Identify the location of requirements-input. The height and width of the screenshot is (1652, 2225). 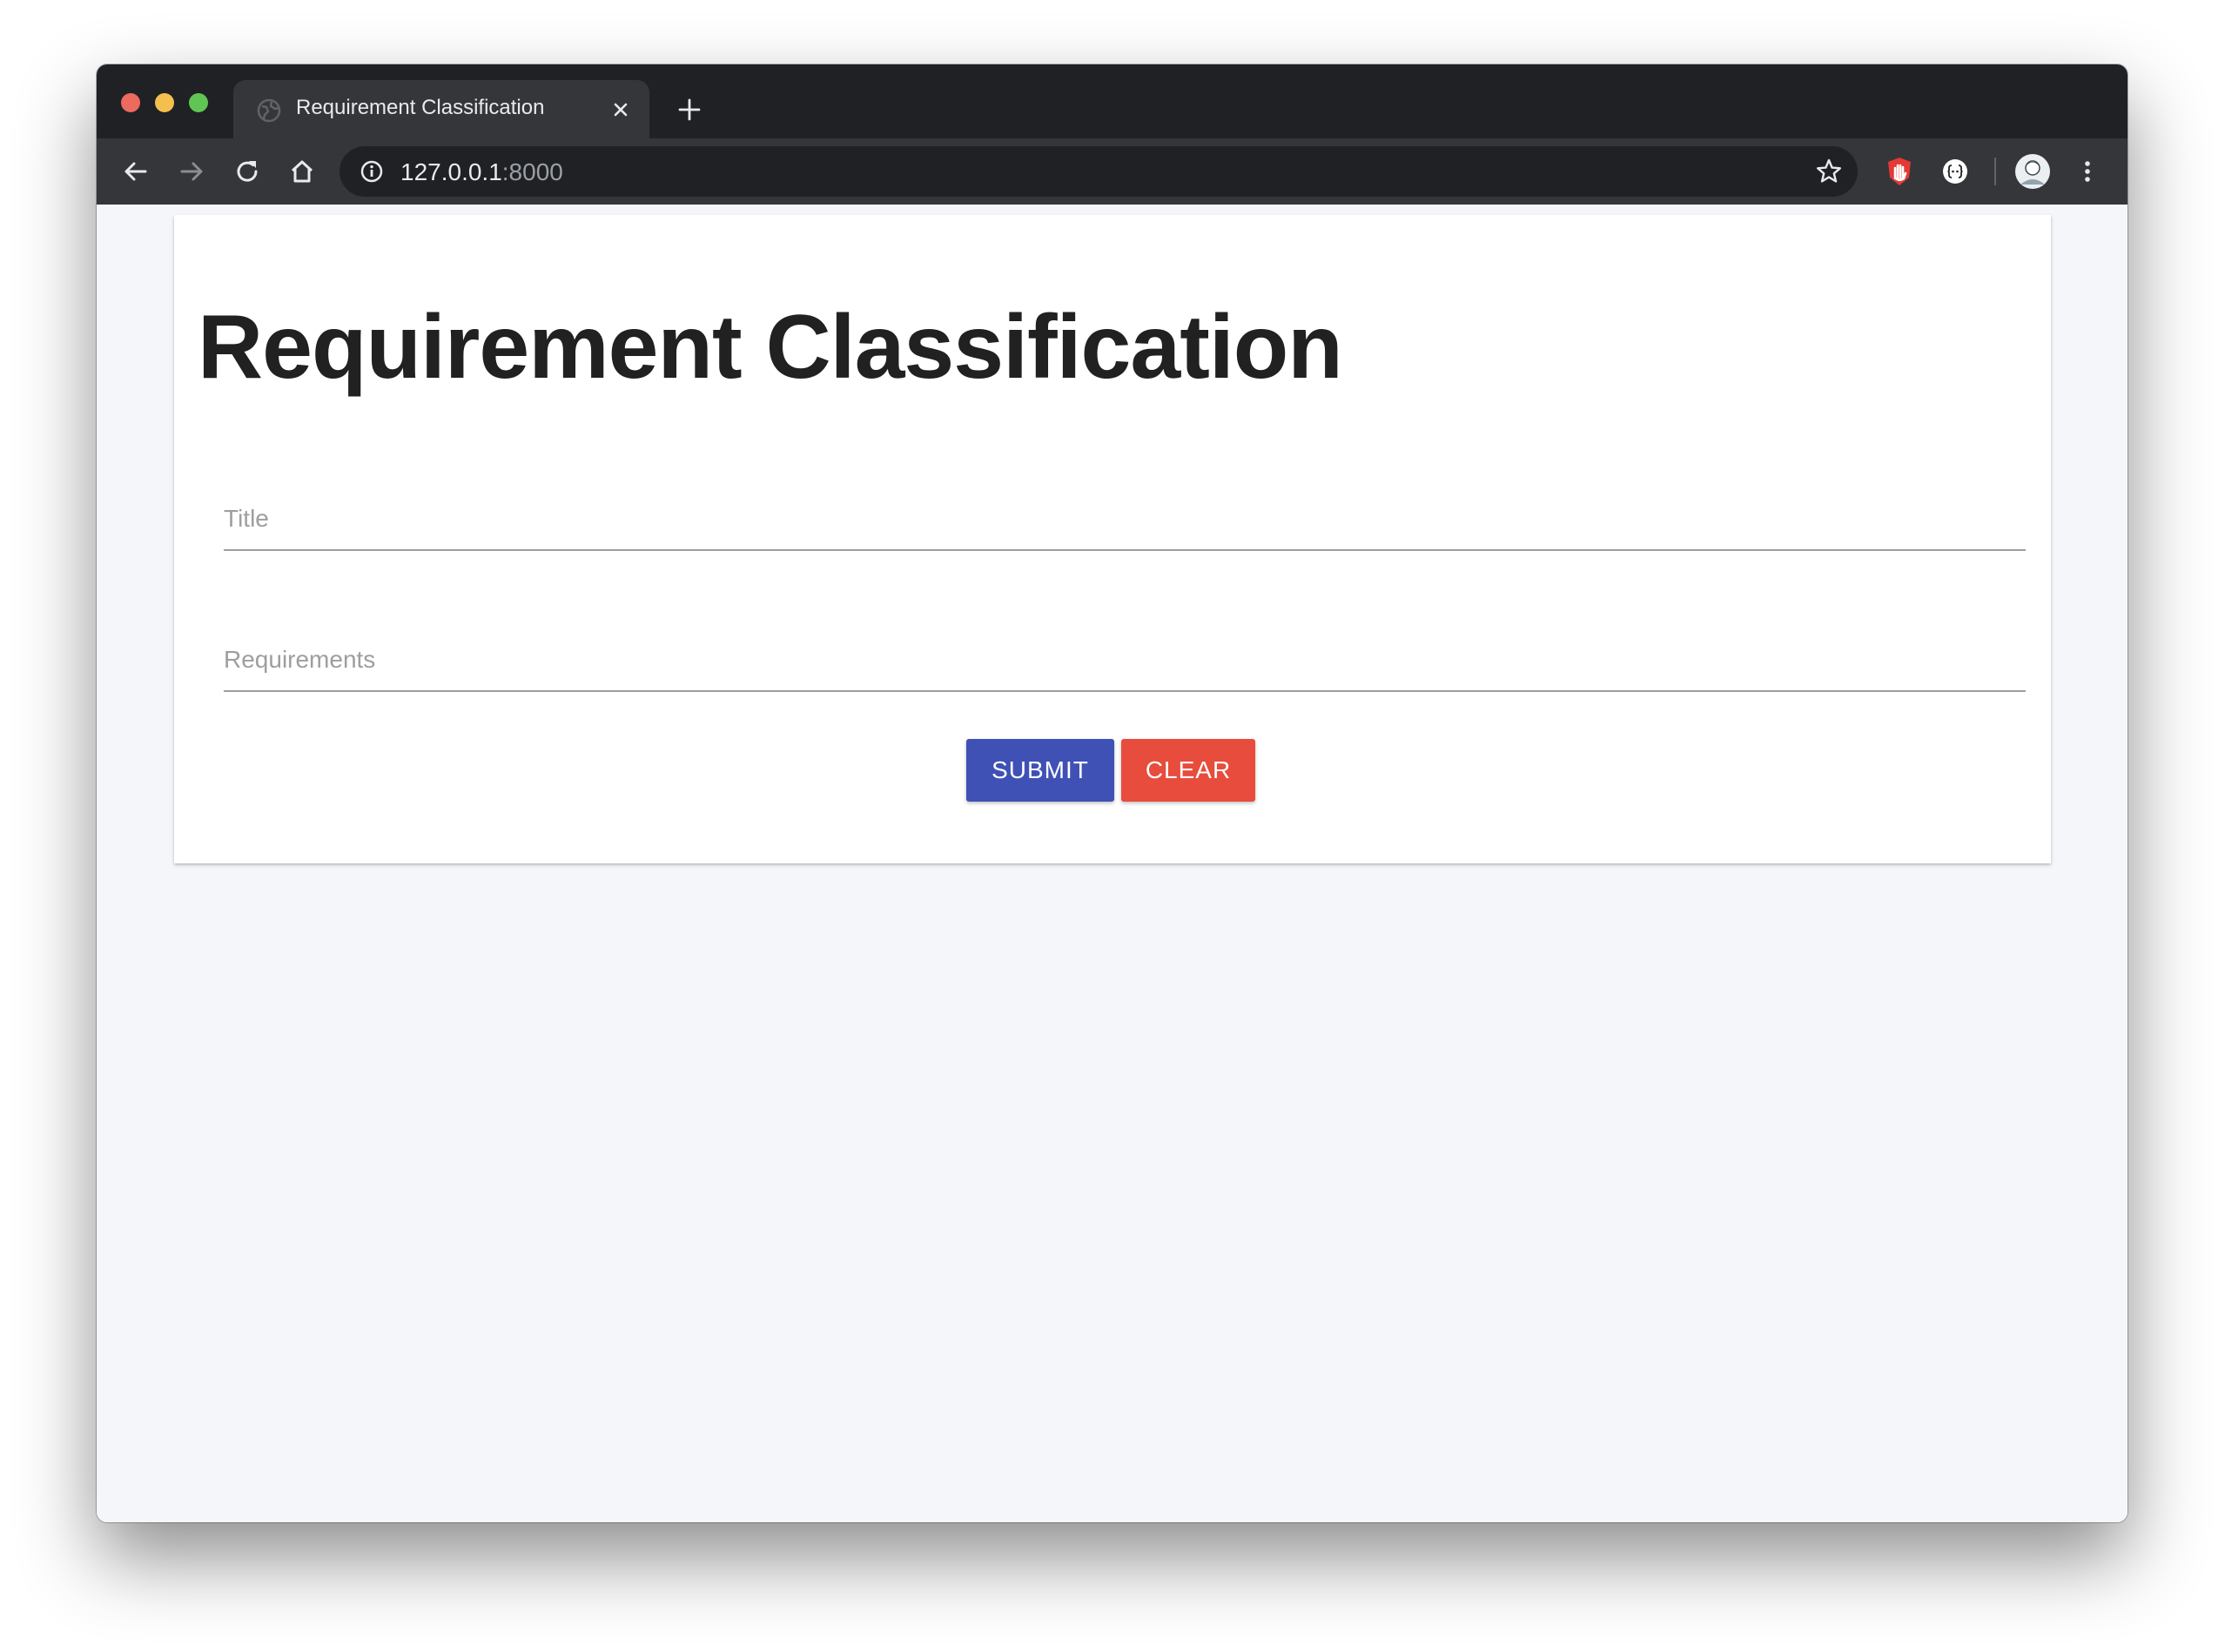
(1125, 660).